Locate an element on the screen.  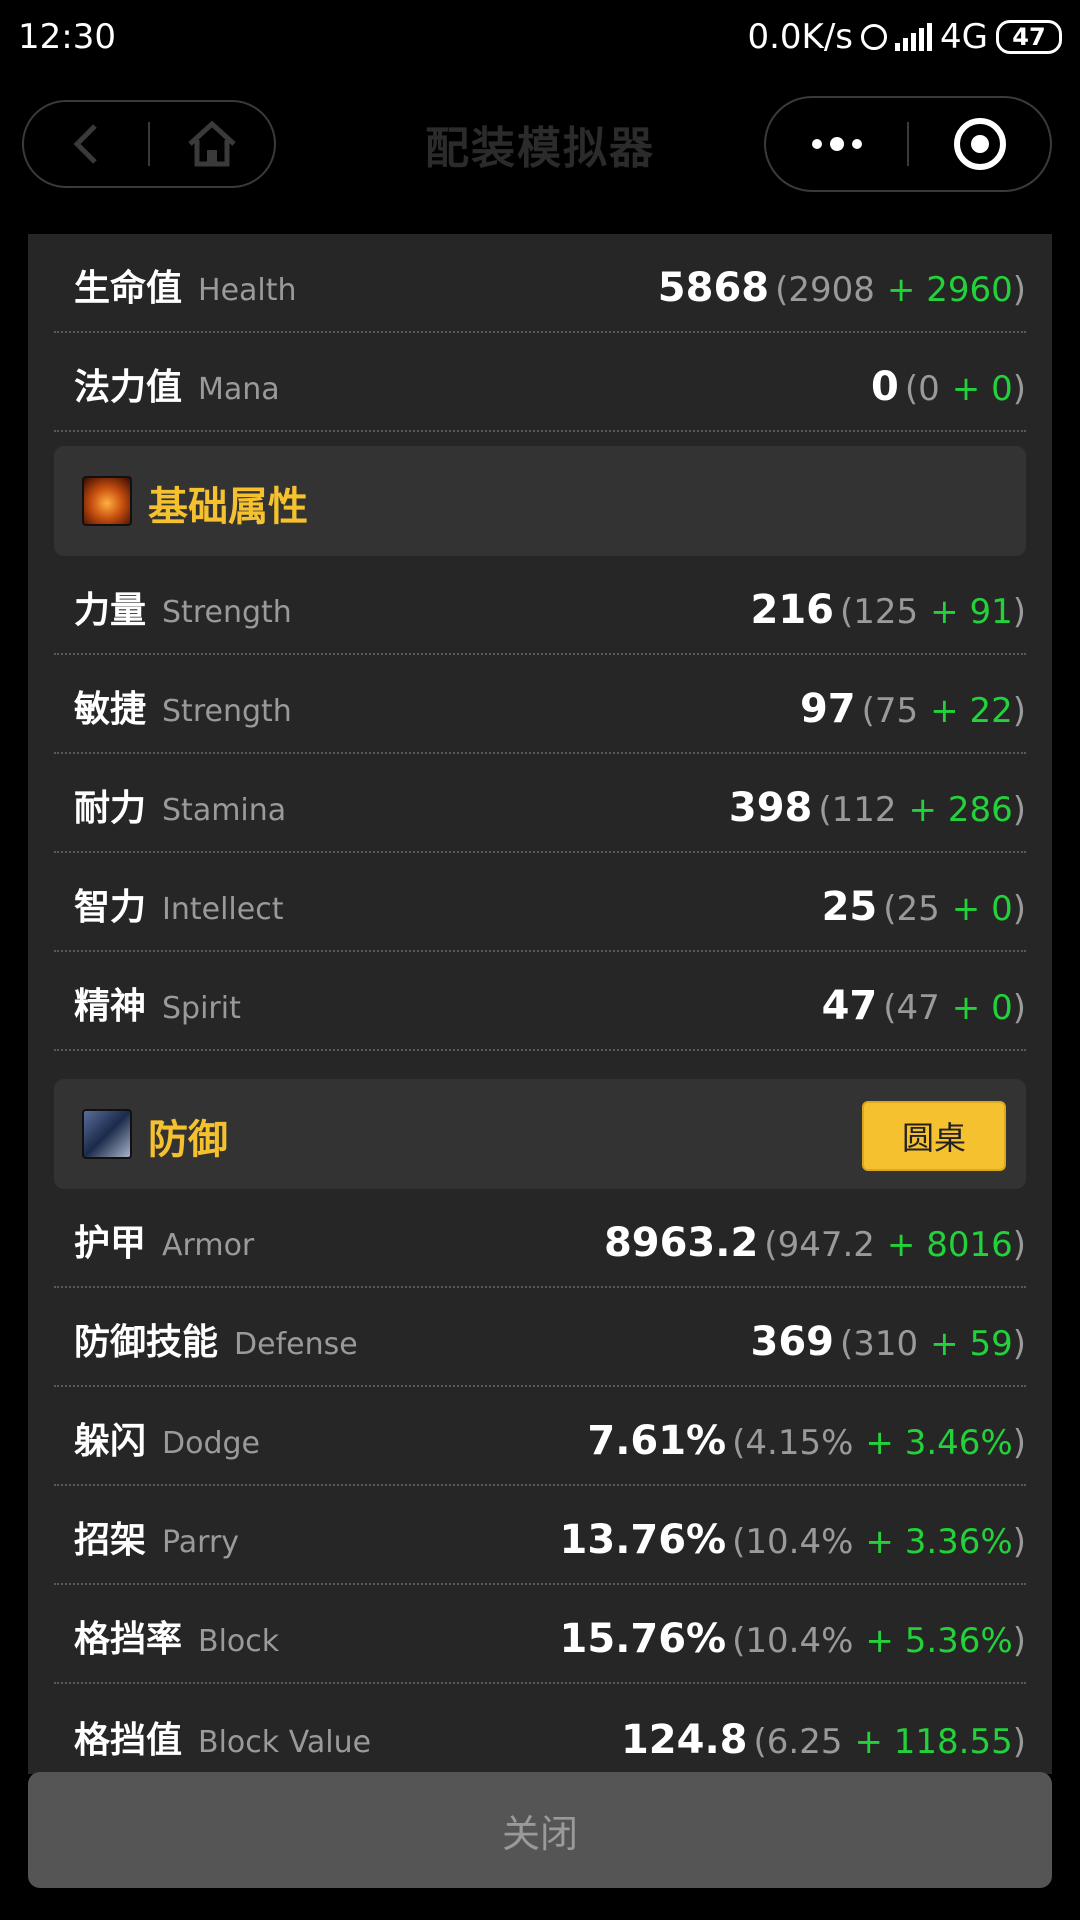
more-icon is located at coordinates (836, 144).